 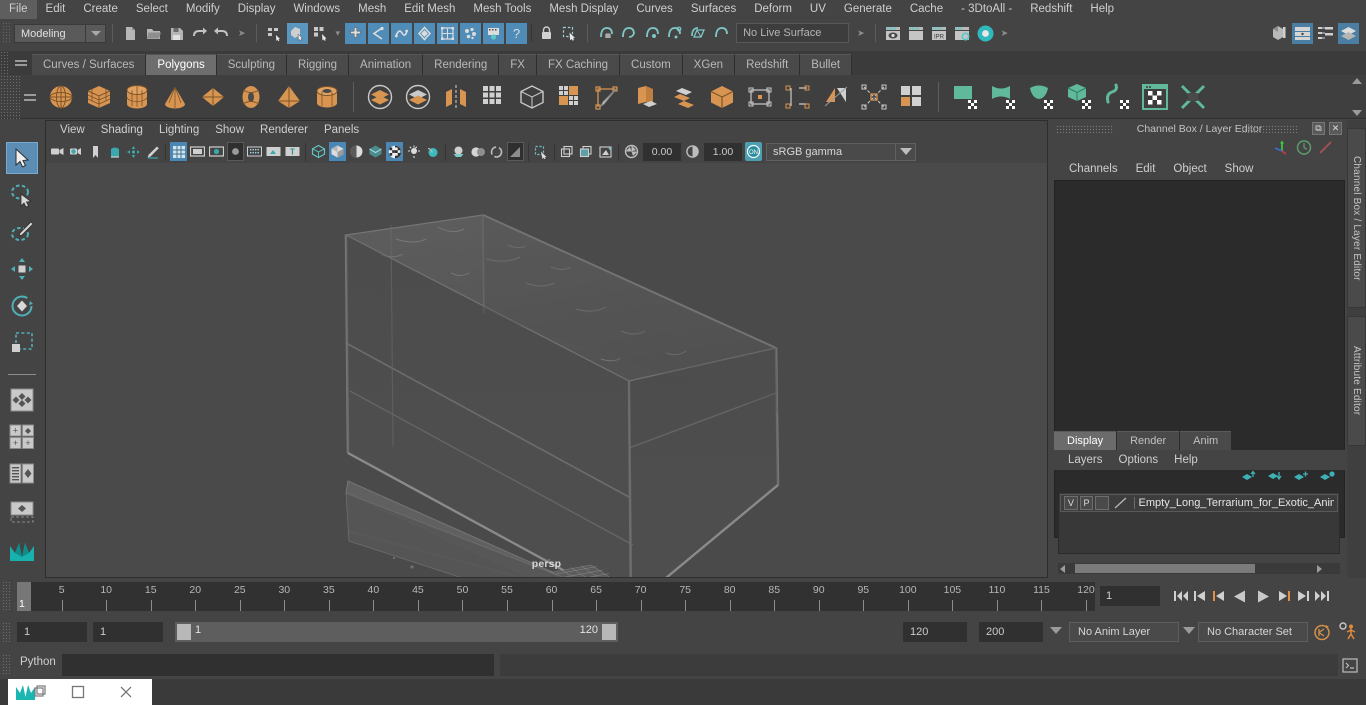 What do you see at coordinates (1322, 596) in the screenshot?
I see `go-to-end-icon` at bounding box center [1322, 596].